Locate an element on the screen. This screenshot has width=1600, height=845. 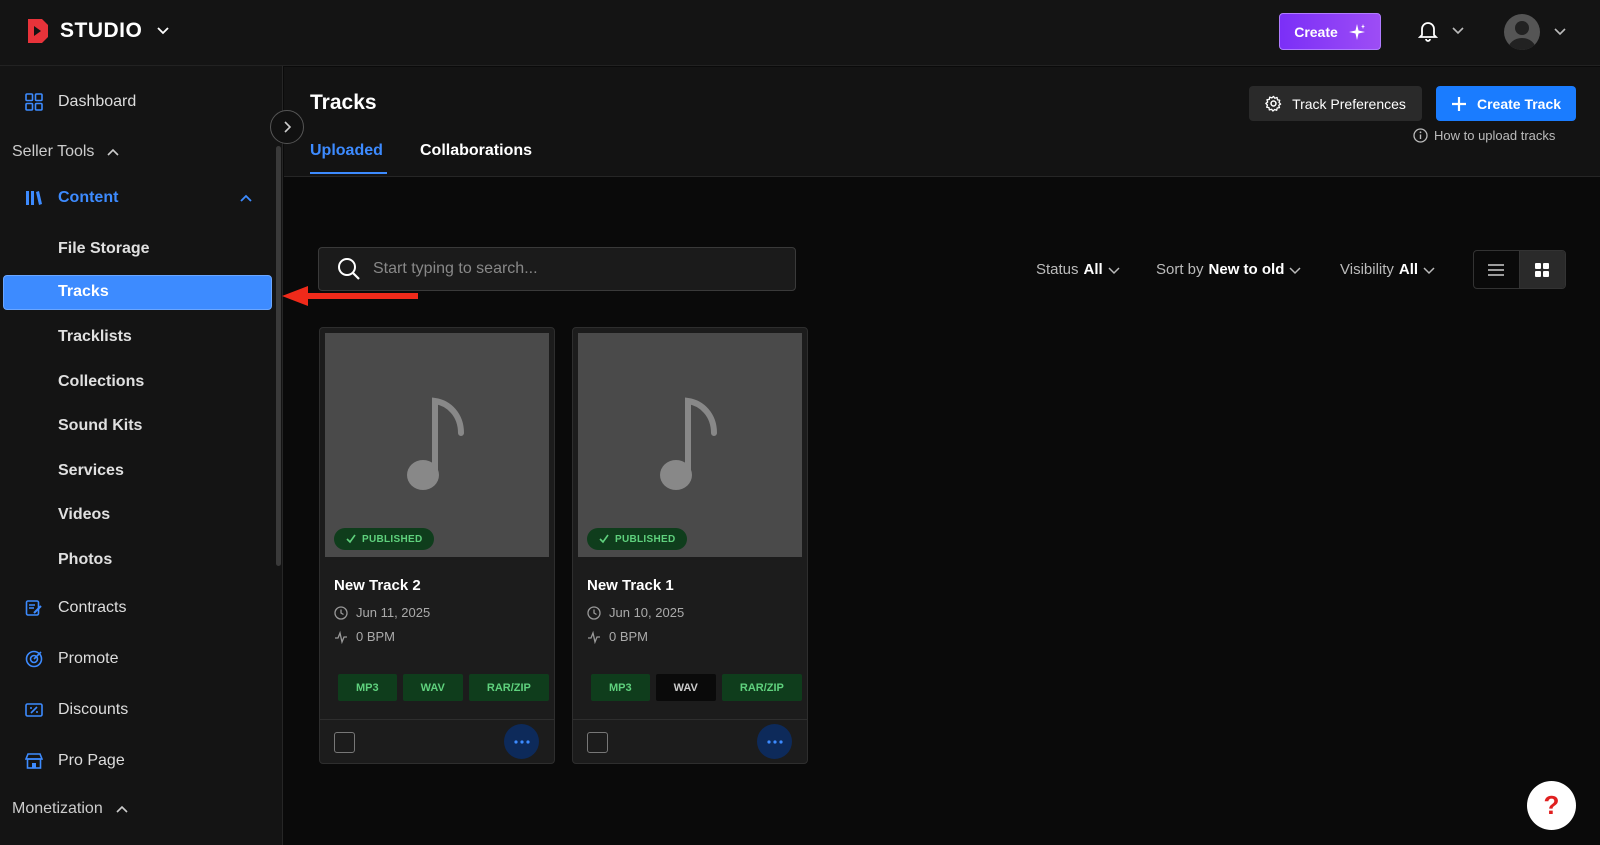
bell-icon is located at coordinates (1428, 32).